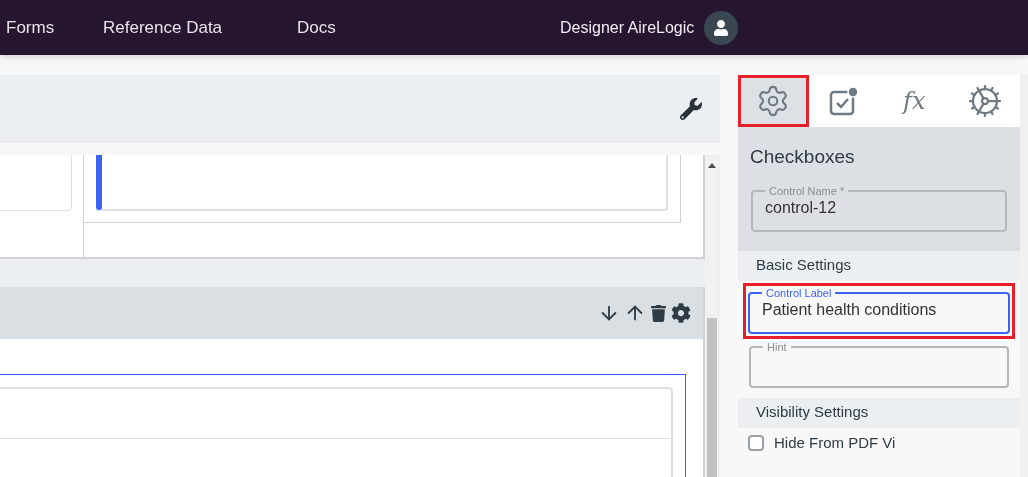 The image size is (1028, 477). I want to click on panel-title: Checkboxes, so click(803, 157).